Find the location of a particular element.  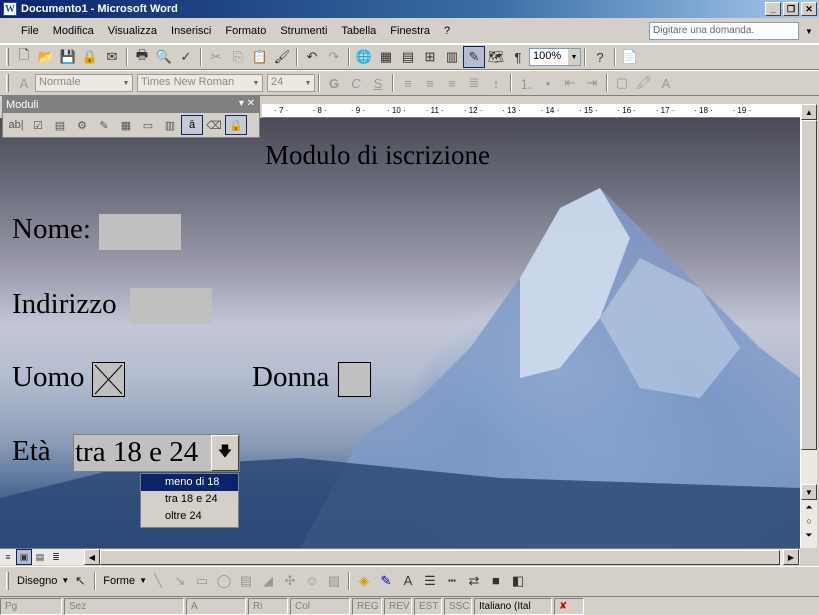

line-icon: ╲ is located at coordinates (158, 581).